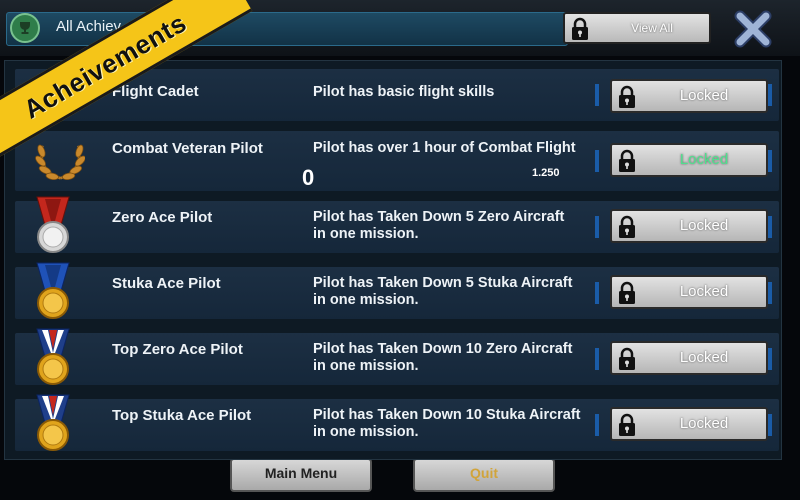  I want to click on achievement-description: Pilot has basic flight skills, so click(404, 92).